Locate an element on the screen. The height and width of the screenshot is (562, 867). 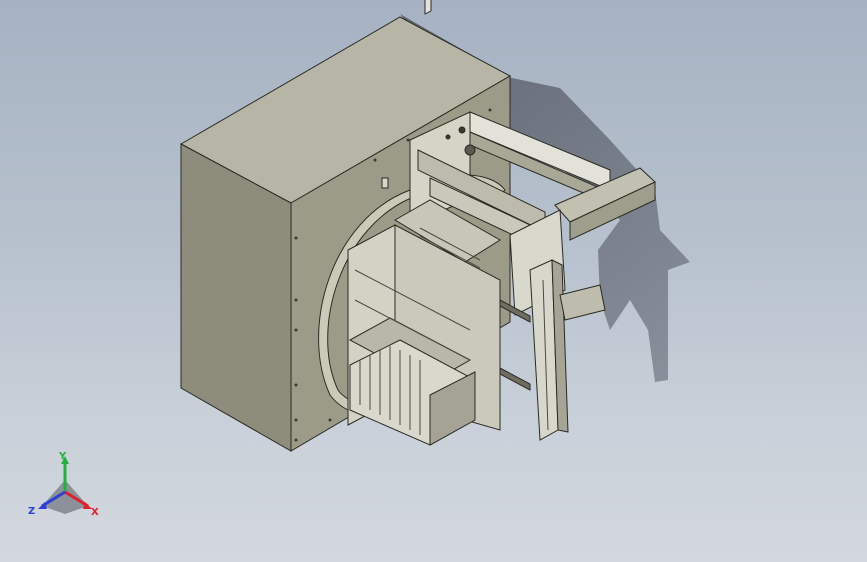
y-axis-label: Y is located at coordinates (62, 456).